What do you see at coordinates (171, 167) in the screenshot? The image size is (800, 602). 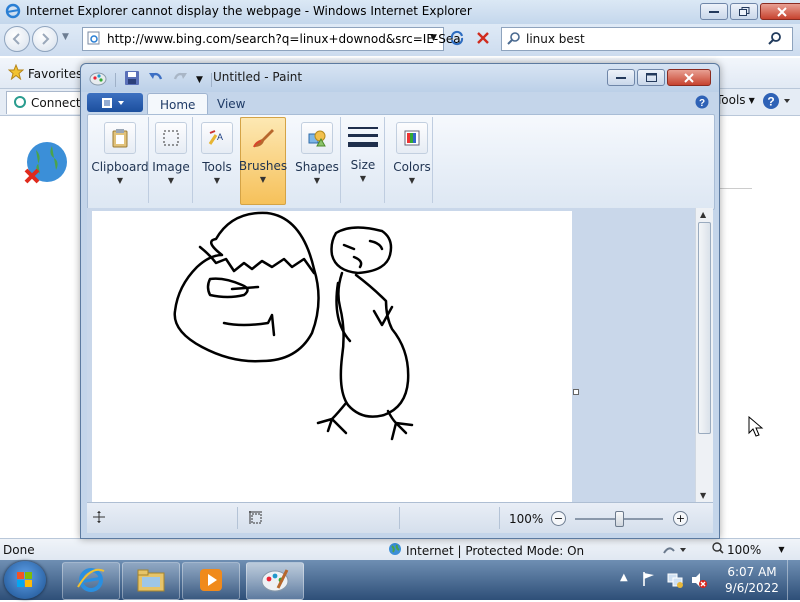 I see `image-label: Image` at bounding box center [171, 167].